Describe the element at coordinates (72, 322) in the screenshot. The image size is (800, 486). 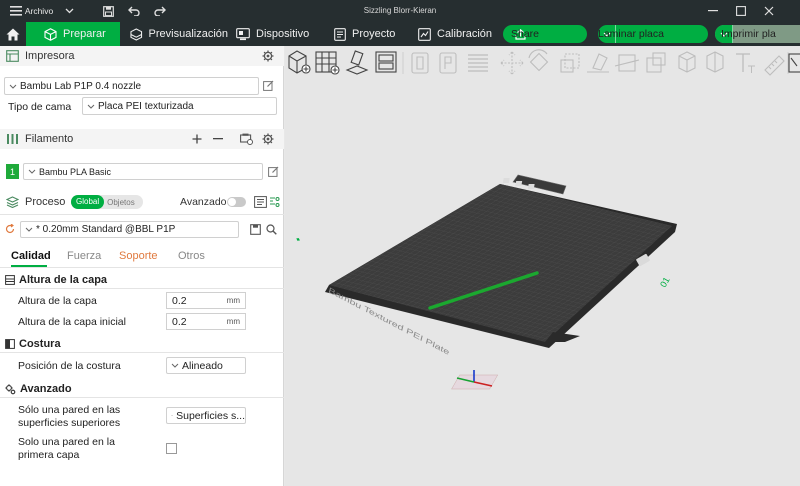
I see `initial-layer-height-label: Altura de la capa inicial` at that location.